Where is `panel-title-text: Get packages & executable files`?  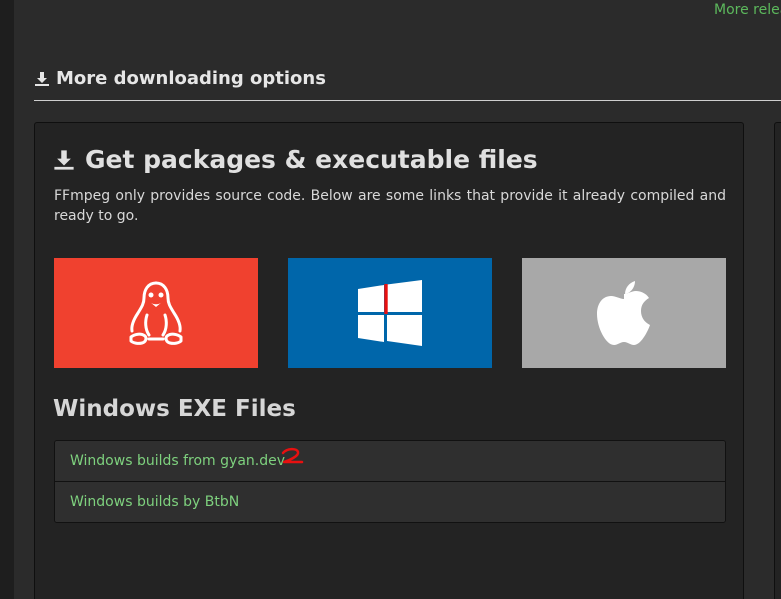
panel-title-text: Get packages & executable files is located at coordinates (311, 159).